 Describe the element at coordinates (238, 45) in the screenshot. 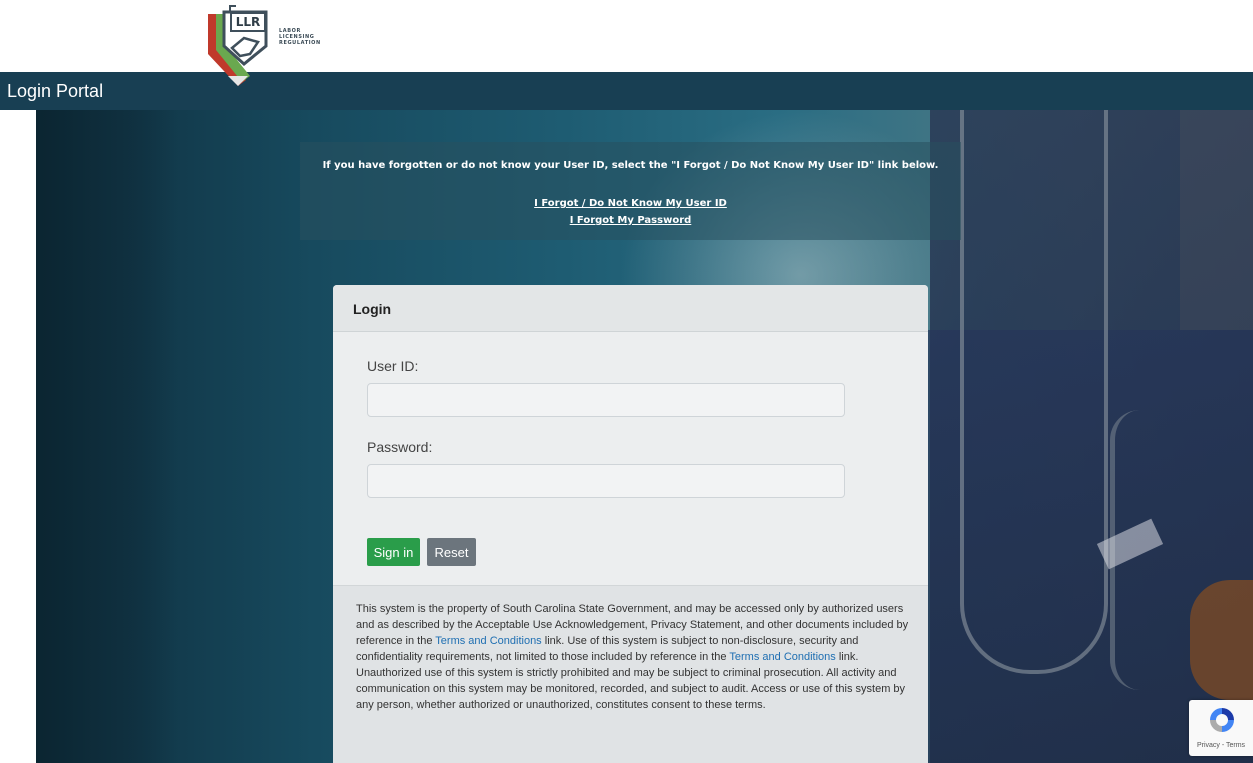

I see `llr-shield-icon` at that location.